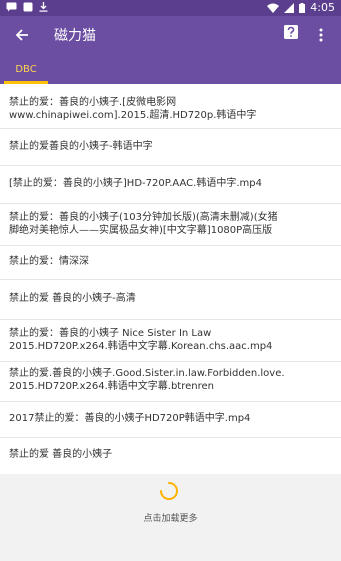 The width and height of the screenshot is (341, 561). Describe the element at coordinates (75, 36) in the screenshot. I see `app-title: 磁力猫` at that location.